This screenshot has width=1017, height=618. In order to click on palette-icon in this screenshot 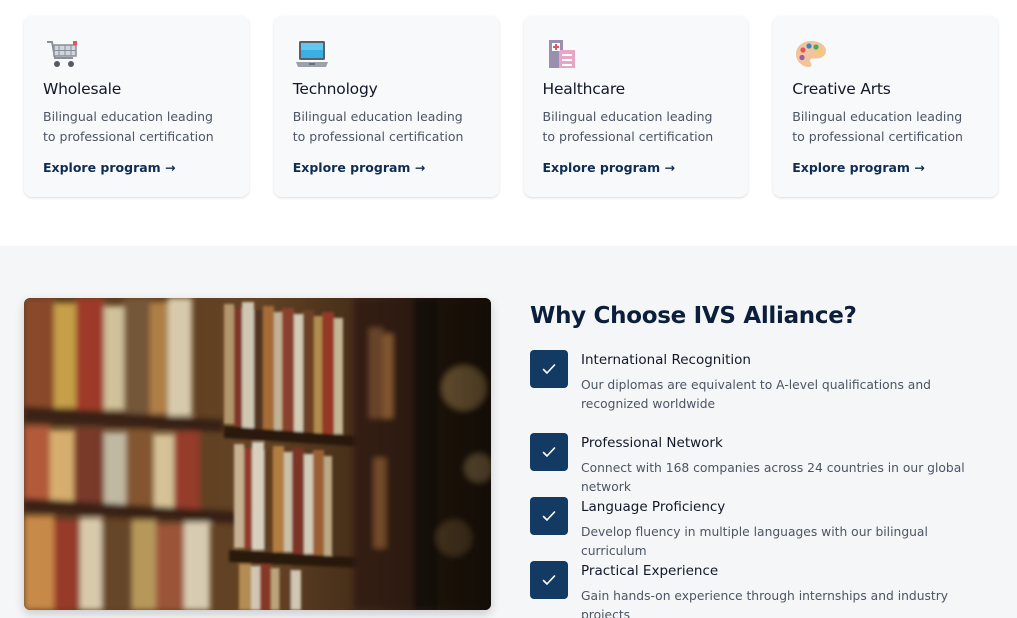, I will do `click(811, 54)`.